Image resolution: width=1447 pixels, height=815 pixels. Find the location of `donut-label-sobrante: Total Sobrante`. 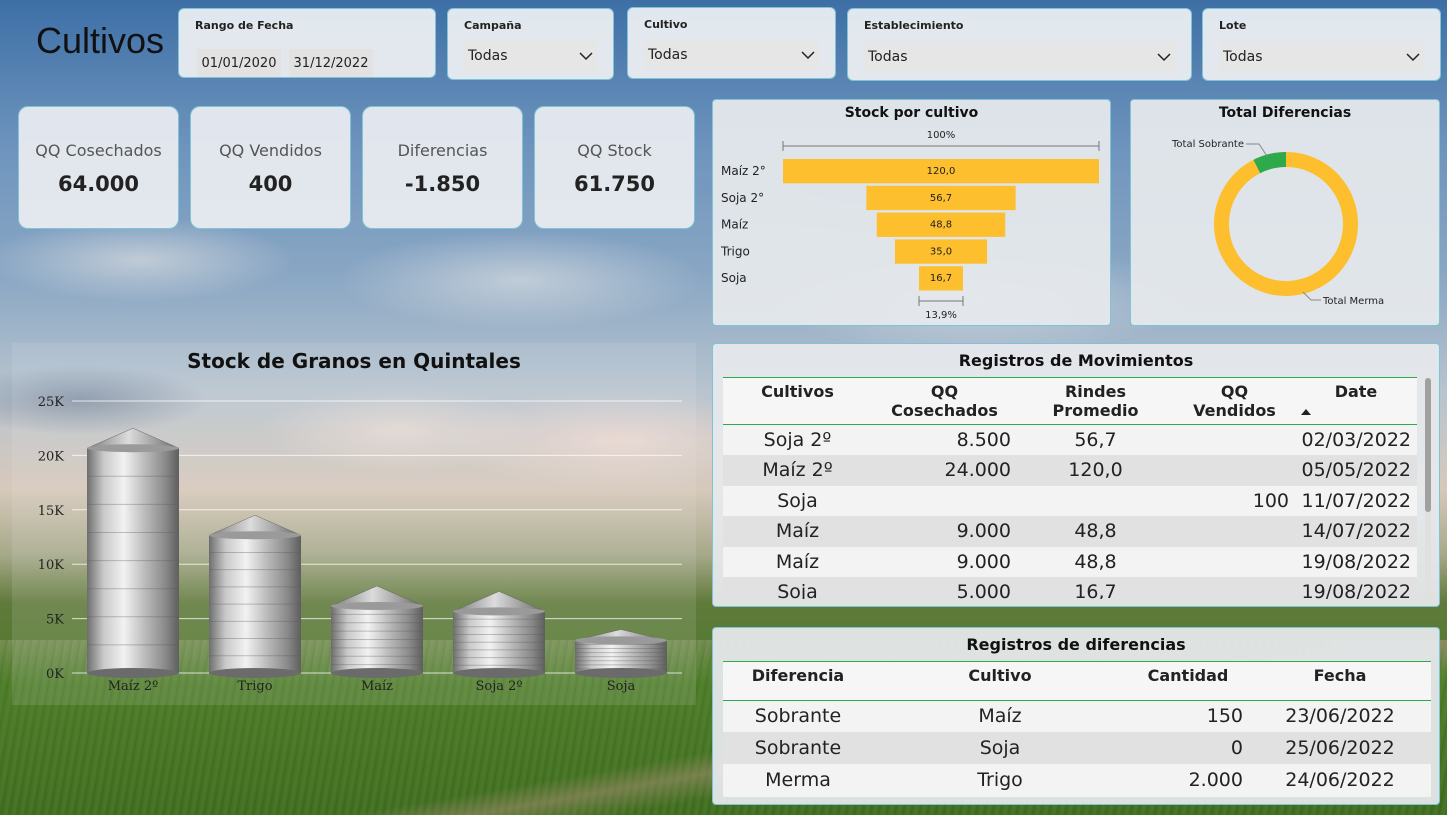

donut-label-sobrante: Total Sobrante is located at coordinates (1207, 144).